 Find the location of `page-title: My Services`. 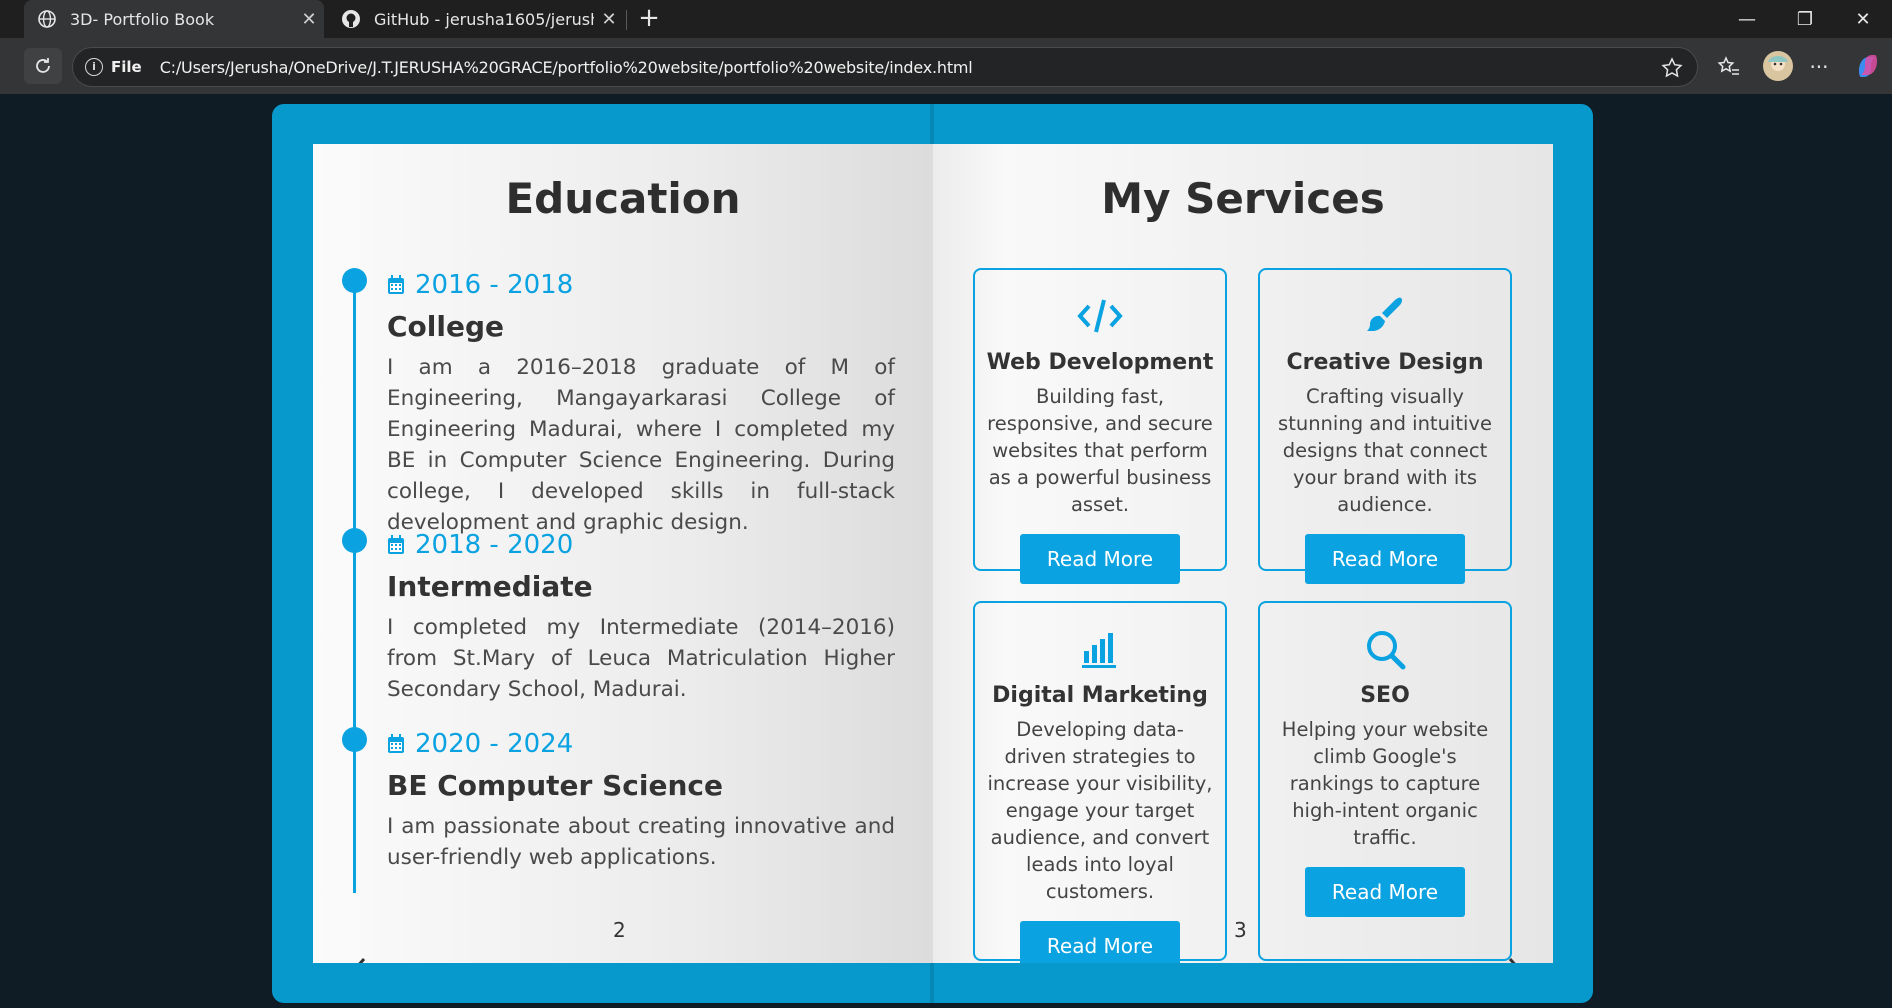

page-title: My Services is located at coordinates (1243, 198).